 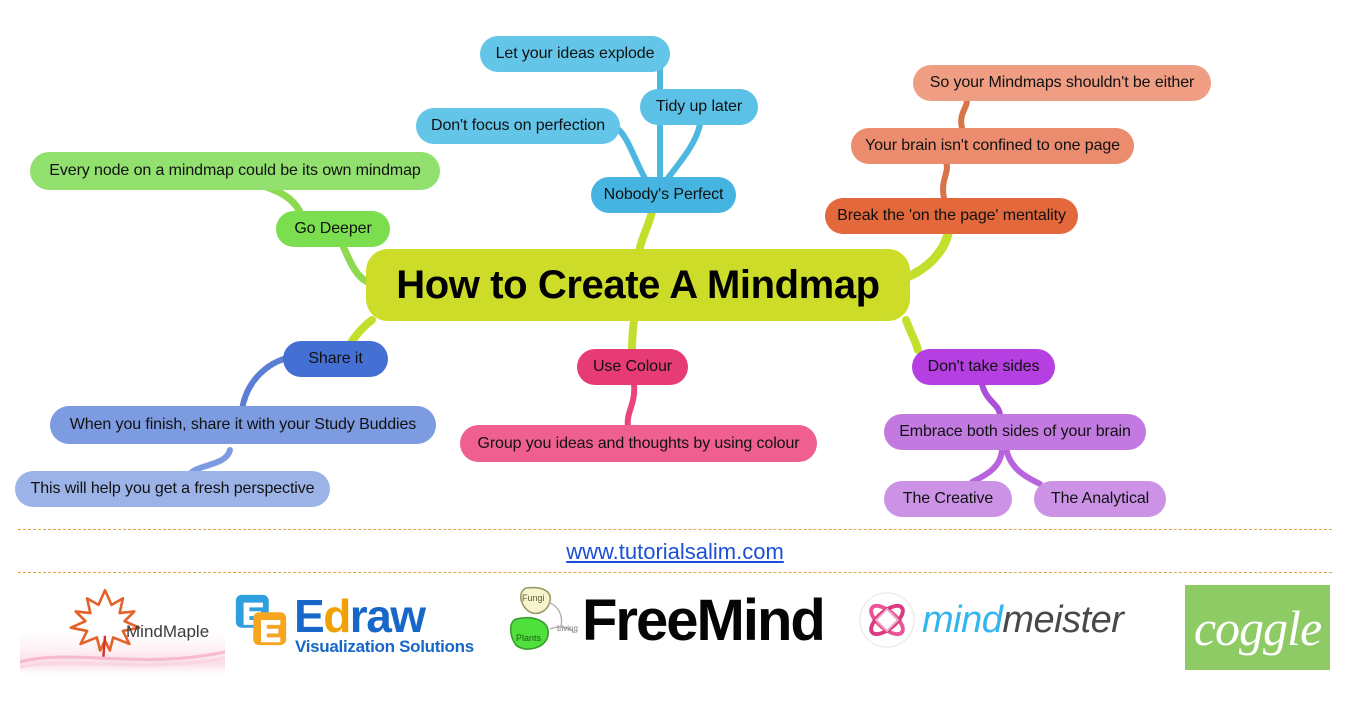 What do you see at coordinates (309, 616) in the screenshot?
I see `edraw-e: E` at bounding box center [309, 616].